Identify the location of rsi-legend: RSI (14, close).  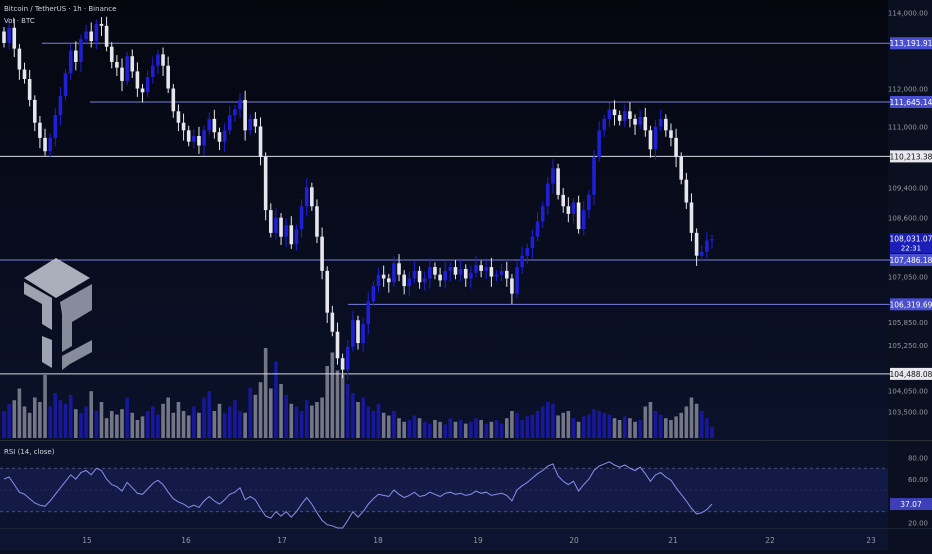
(29, 452).